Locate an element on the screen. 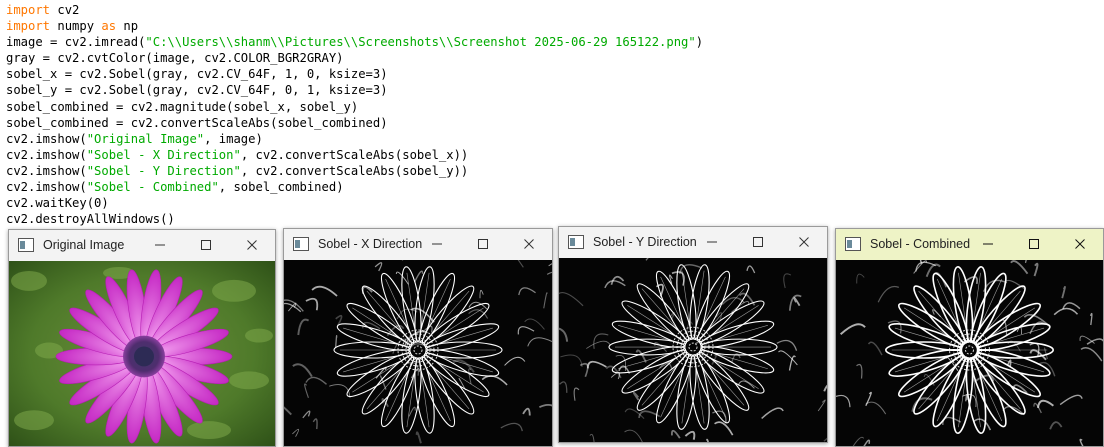  window-sobel-y: Sobel - Y Direction is located at coordinates (693, 334).